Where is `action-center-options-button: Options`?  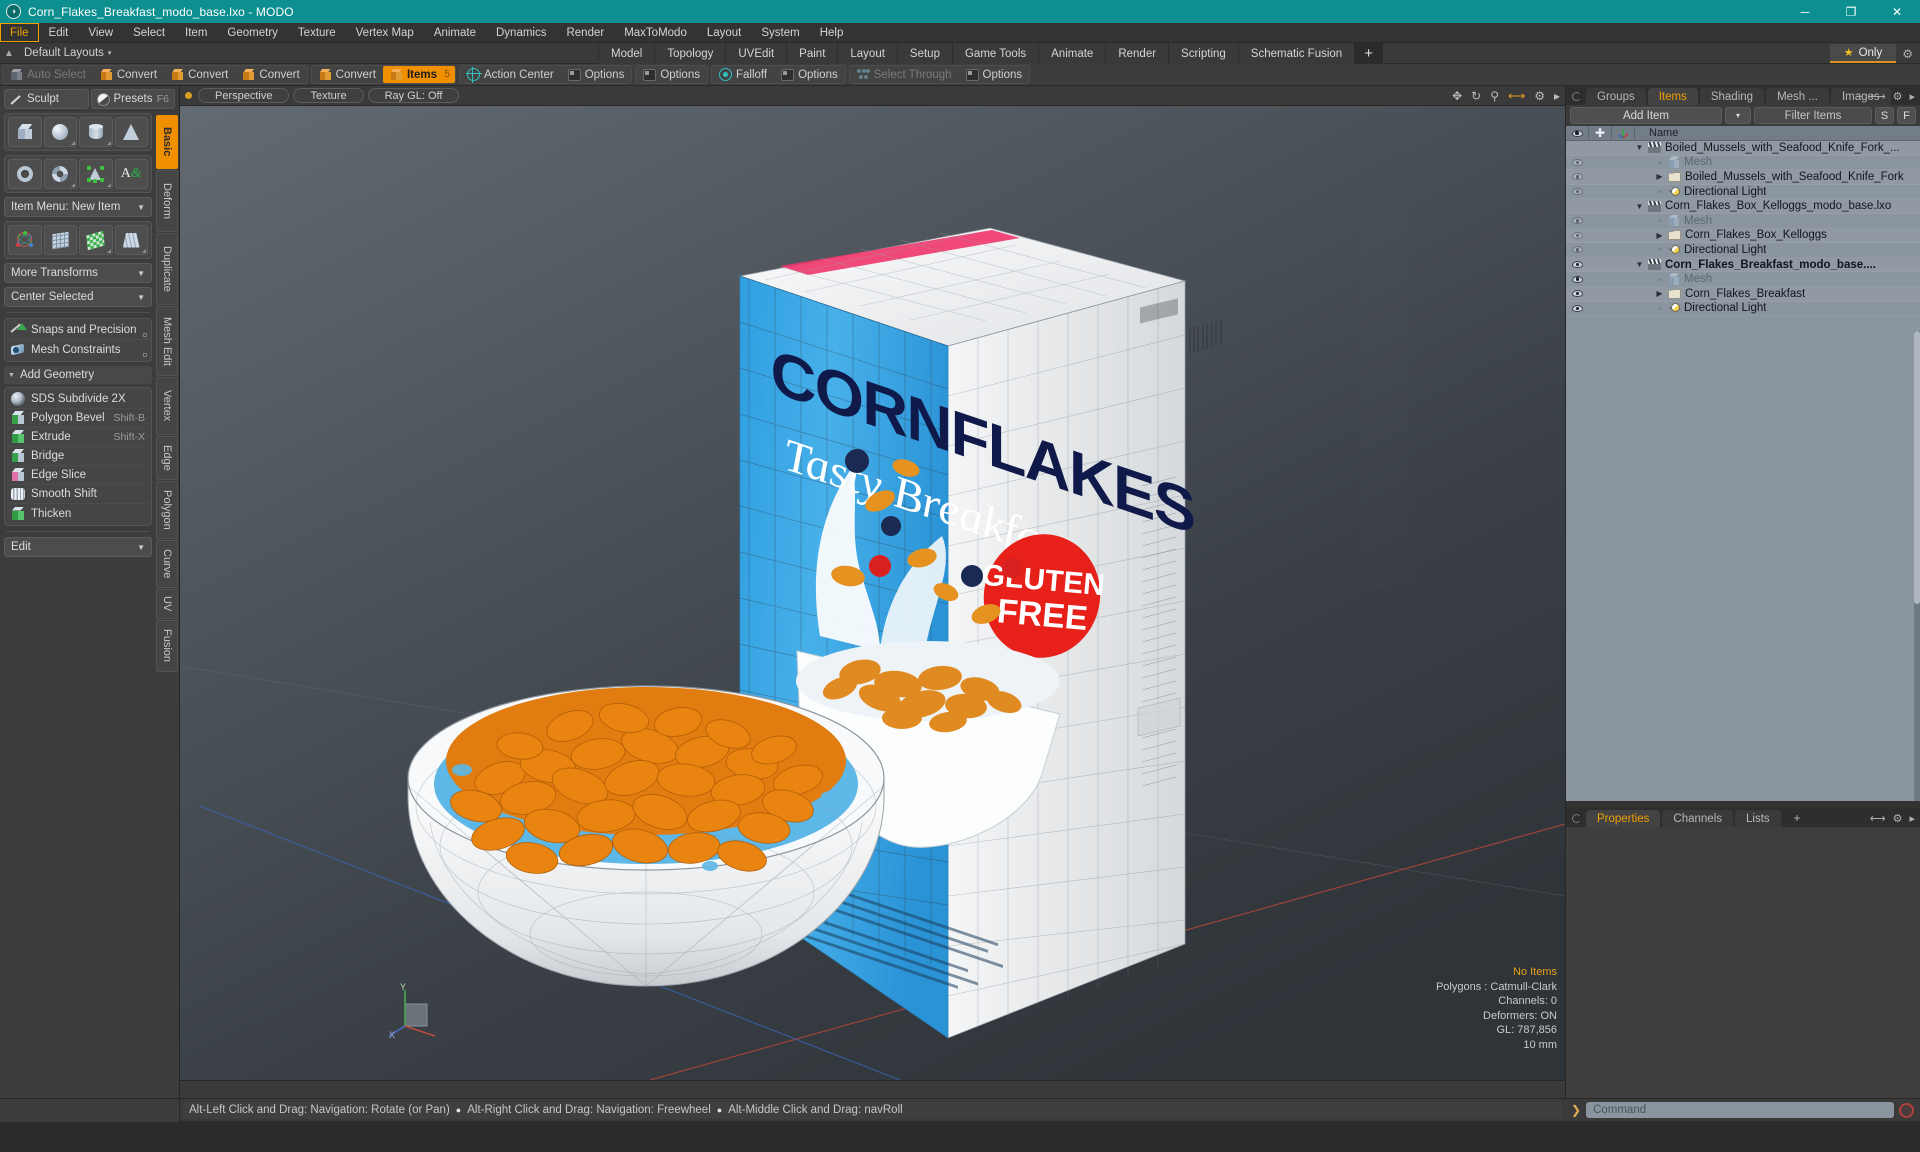 action-center-options-button: Options is located at coordinates (596, 74).